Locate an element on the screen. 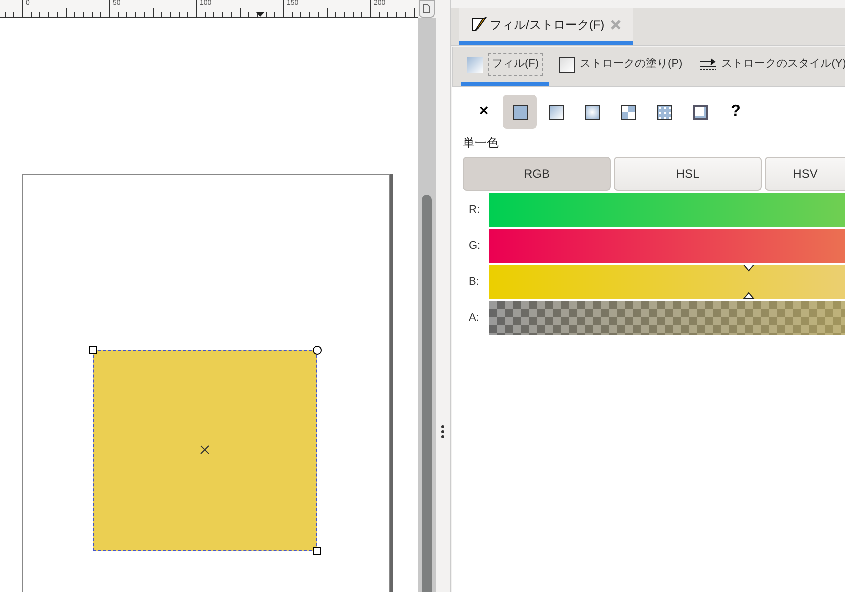  unset-paint-button: ? is located at coordinates (736, 112).